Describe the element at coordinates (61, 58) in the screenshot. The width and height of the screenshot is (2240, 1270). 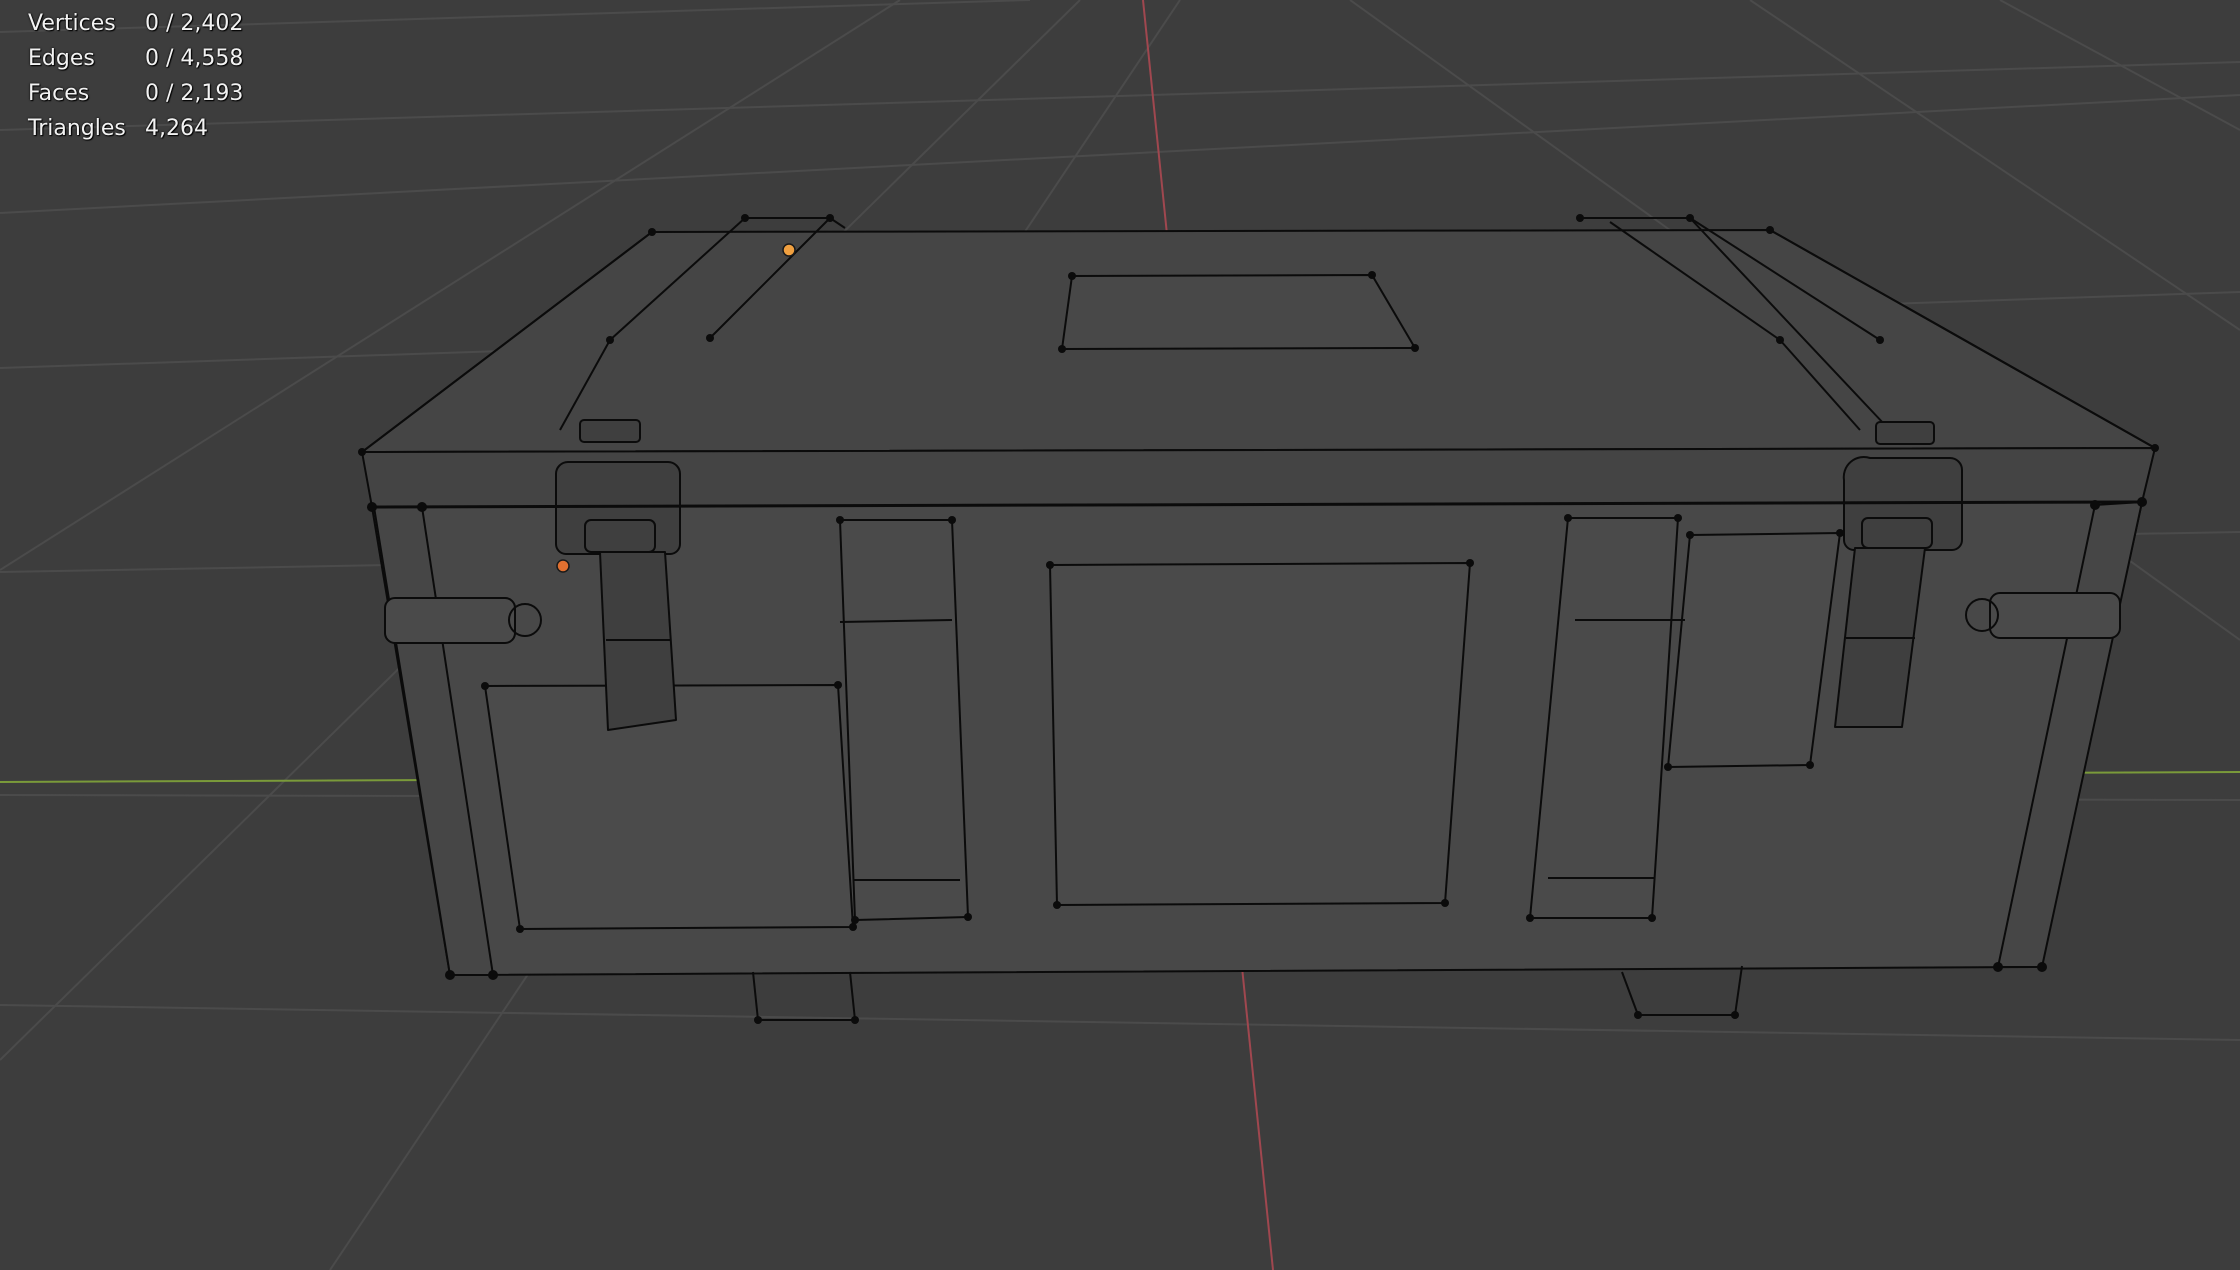
I see `stat-label: Edges` at that location.